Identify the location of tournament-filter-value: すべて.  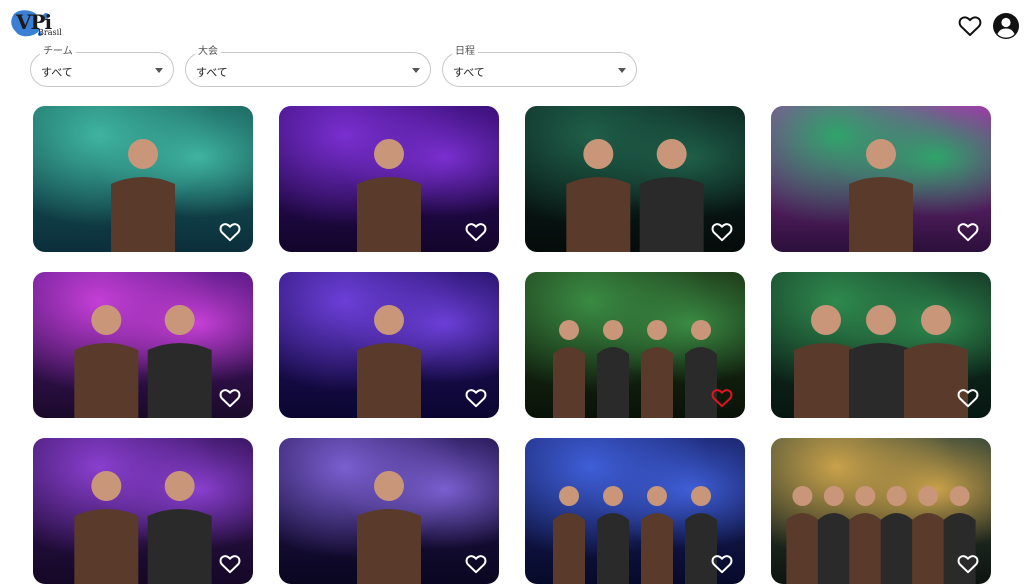
(212, 72).